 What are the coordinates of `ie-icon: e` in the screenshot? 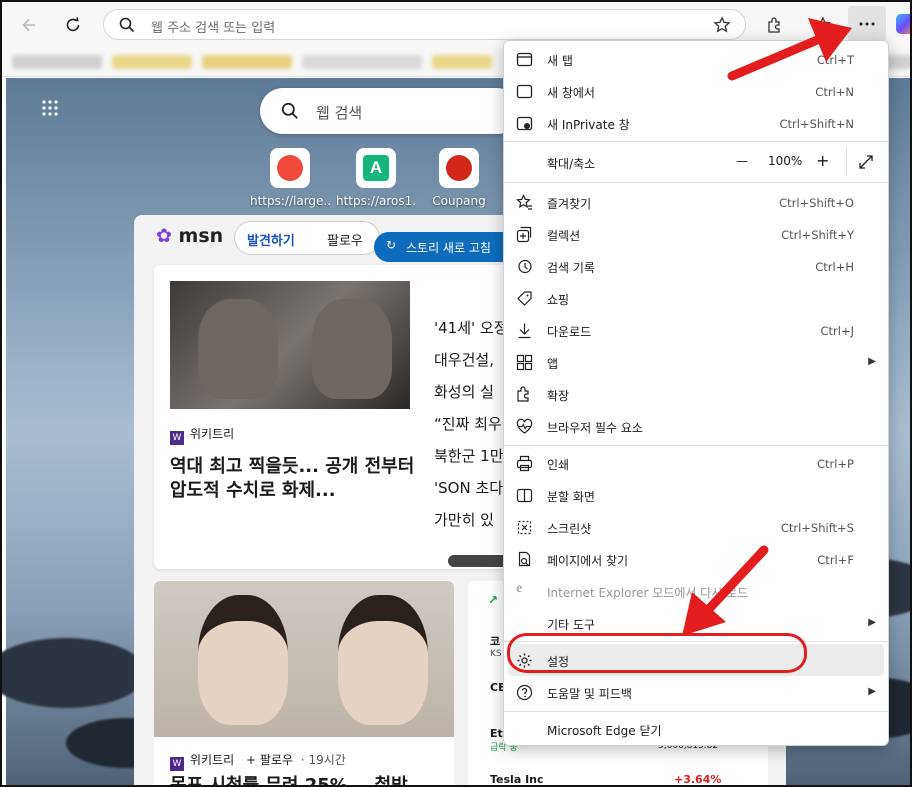 It's located at (519, 588).